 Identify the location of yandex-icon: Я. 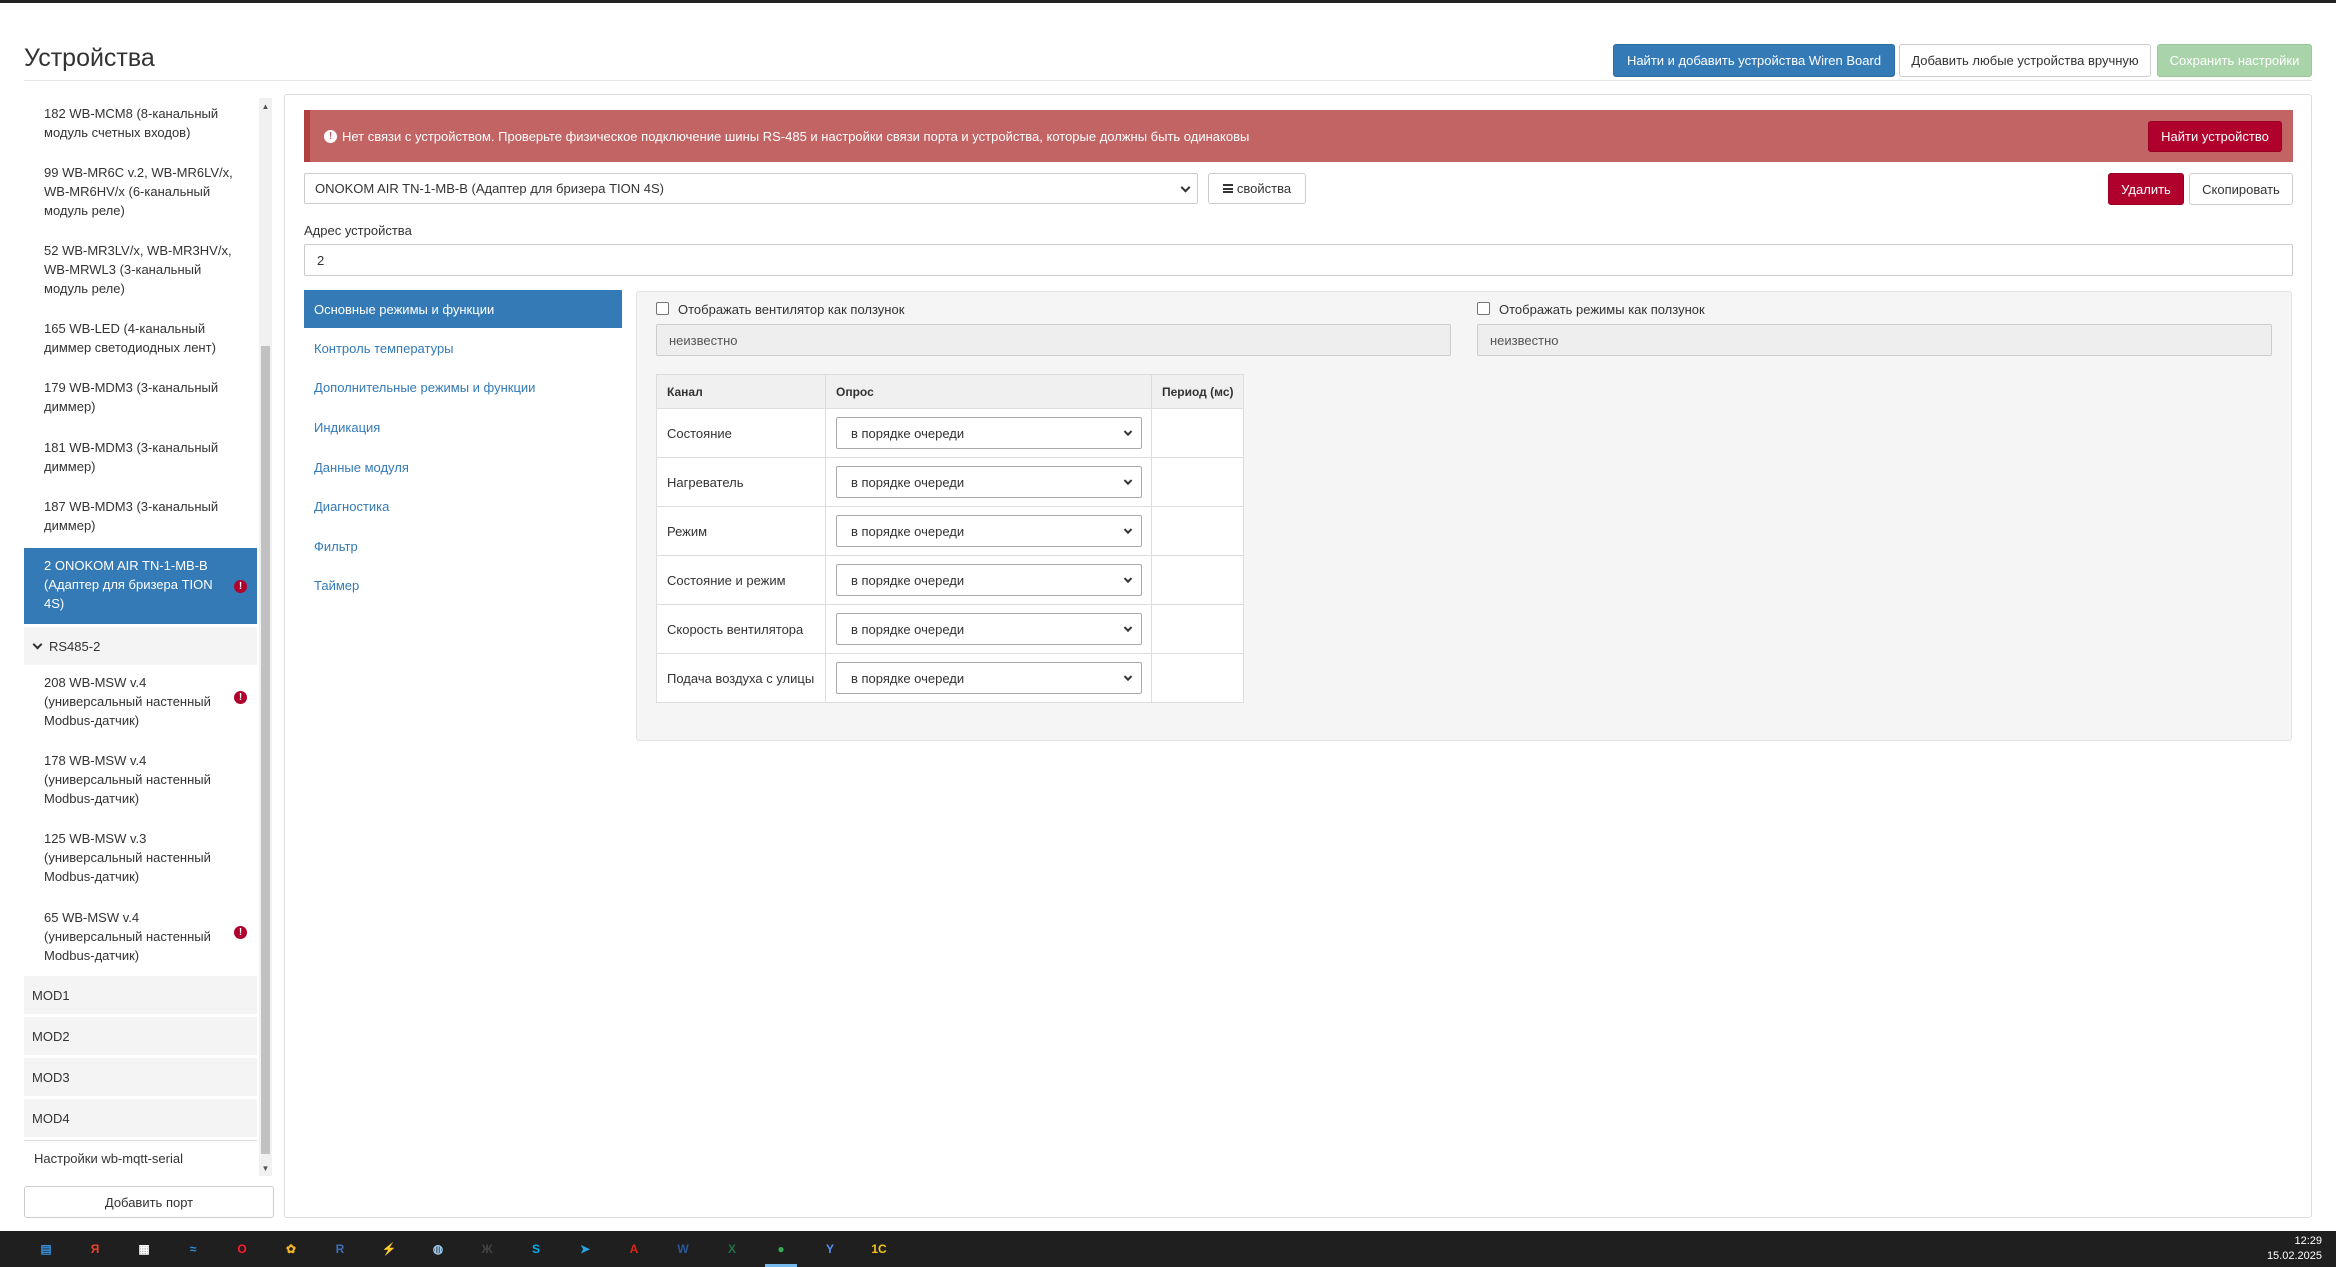
(95, 1249).